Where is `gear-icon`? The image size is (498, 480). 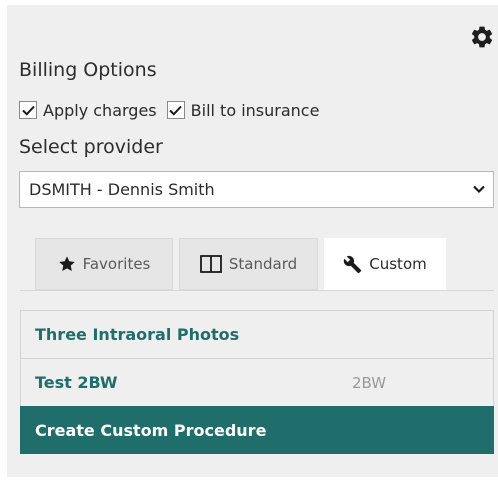
gear-icon is located at coordinates (482, 37).